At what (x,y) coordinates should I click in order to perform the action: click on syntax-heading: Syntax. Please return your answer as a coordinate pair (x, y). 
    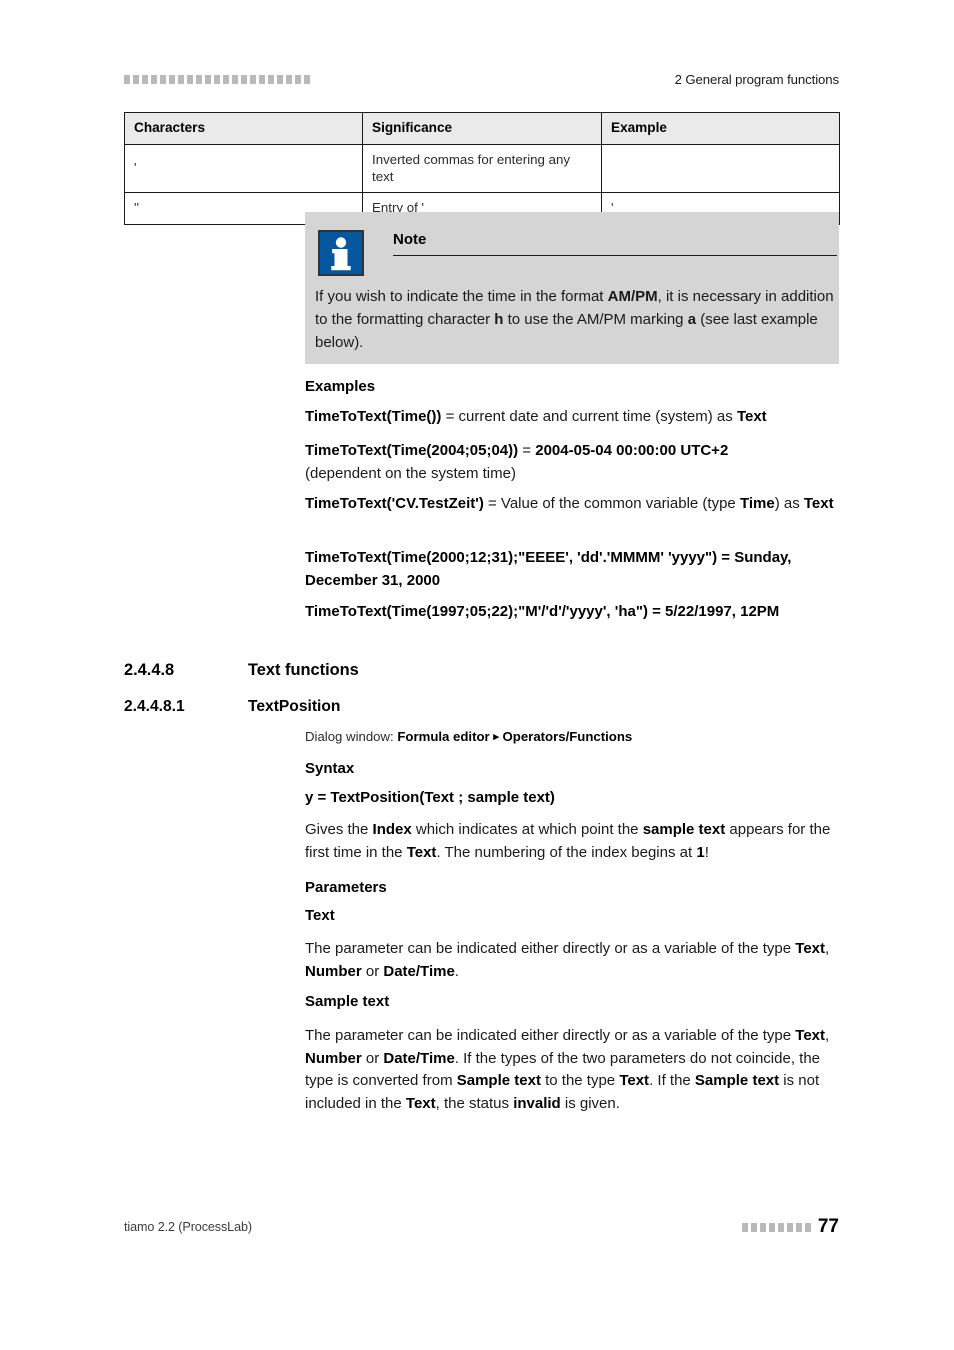
    Looking at the image, I should click on (330, 768).